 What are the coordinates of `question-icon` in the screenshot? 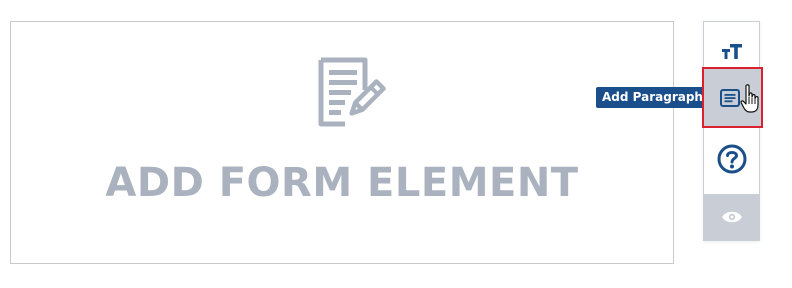 It's located at (731, 159).